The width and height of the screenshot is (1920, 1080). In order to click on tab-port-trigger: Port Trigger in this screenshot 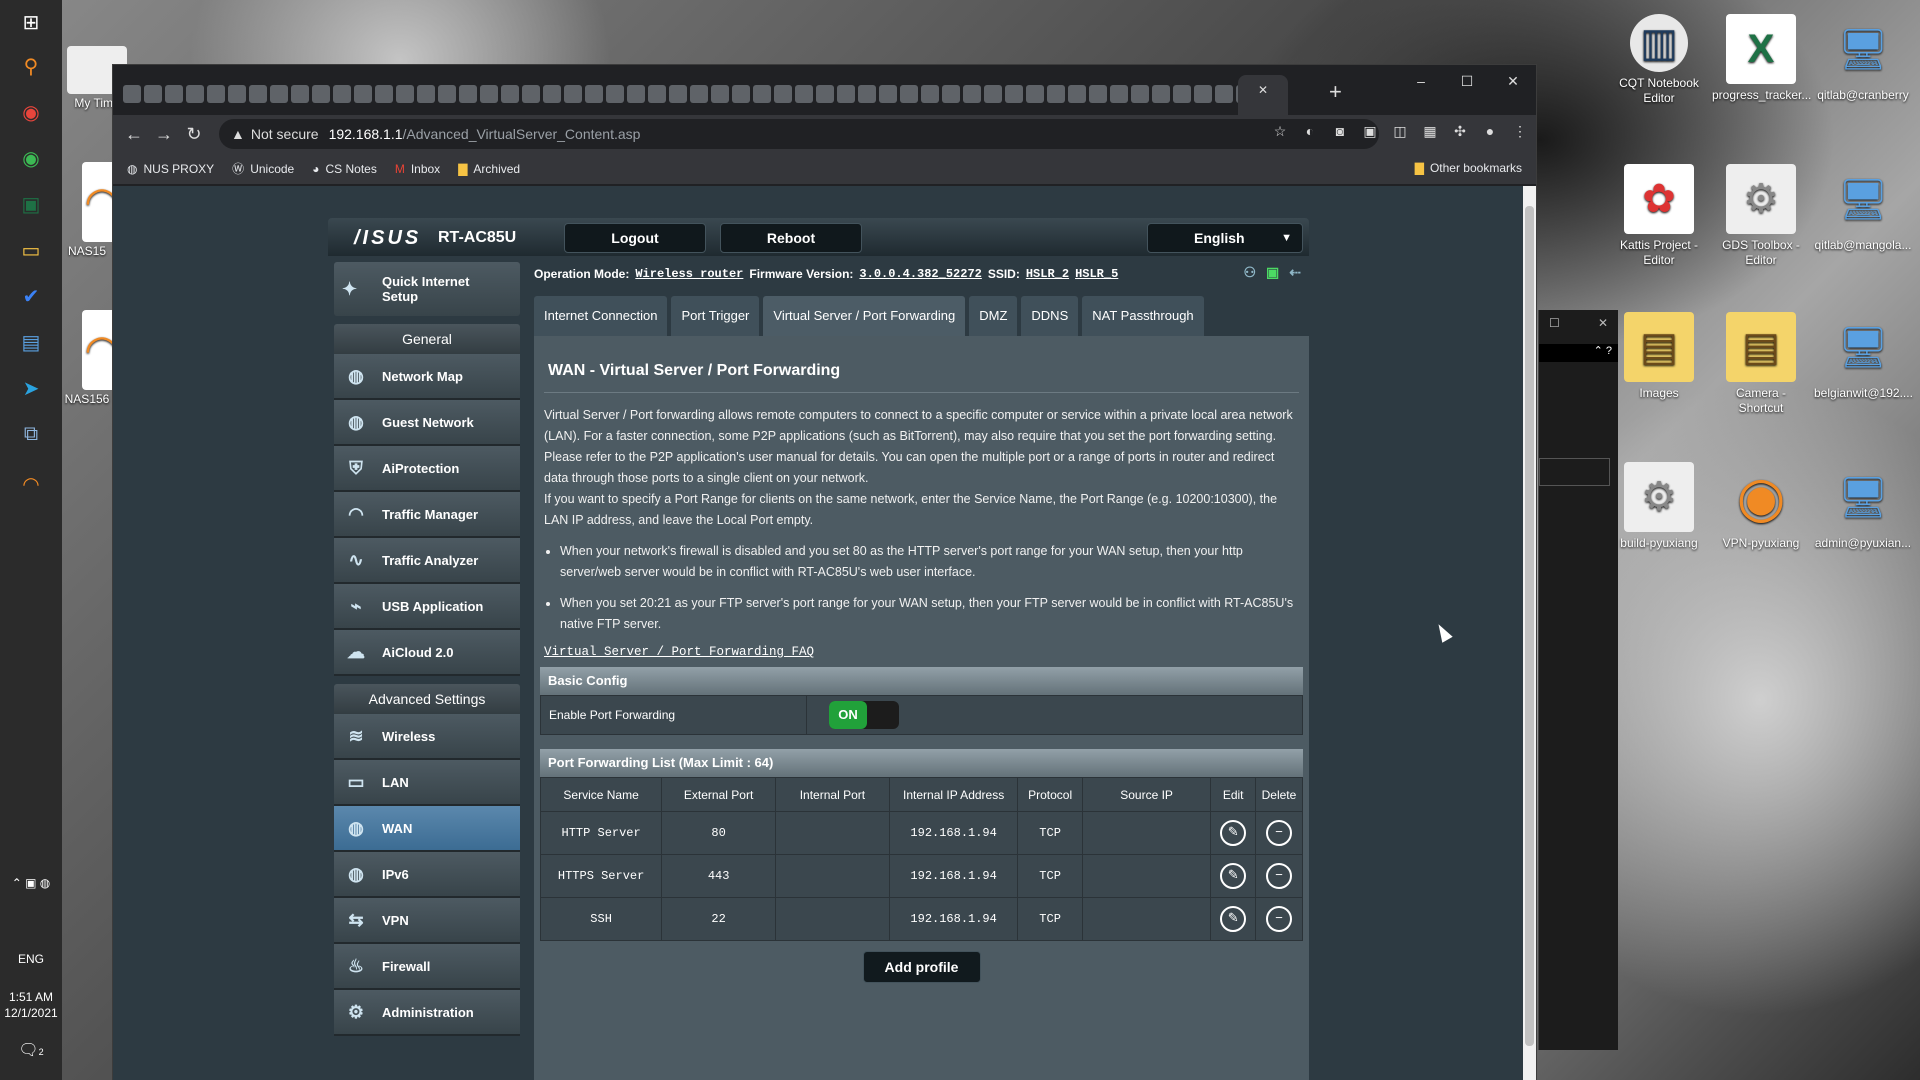, I will do `click(715, 316)`.